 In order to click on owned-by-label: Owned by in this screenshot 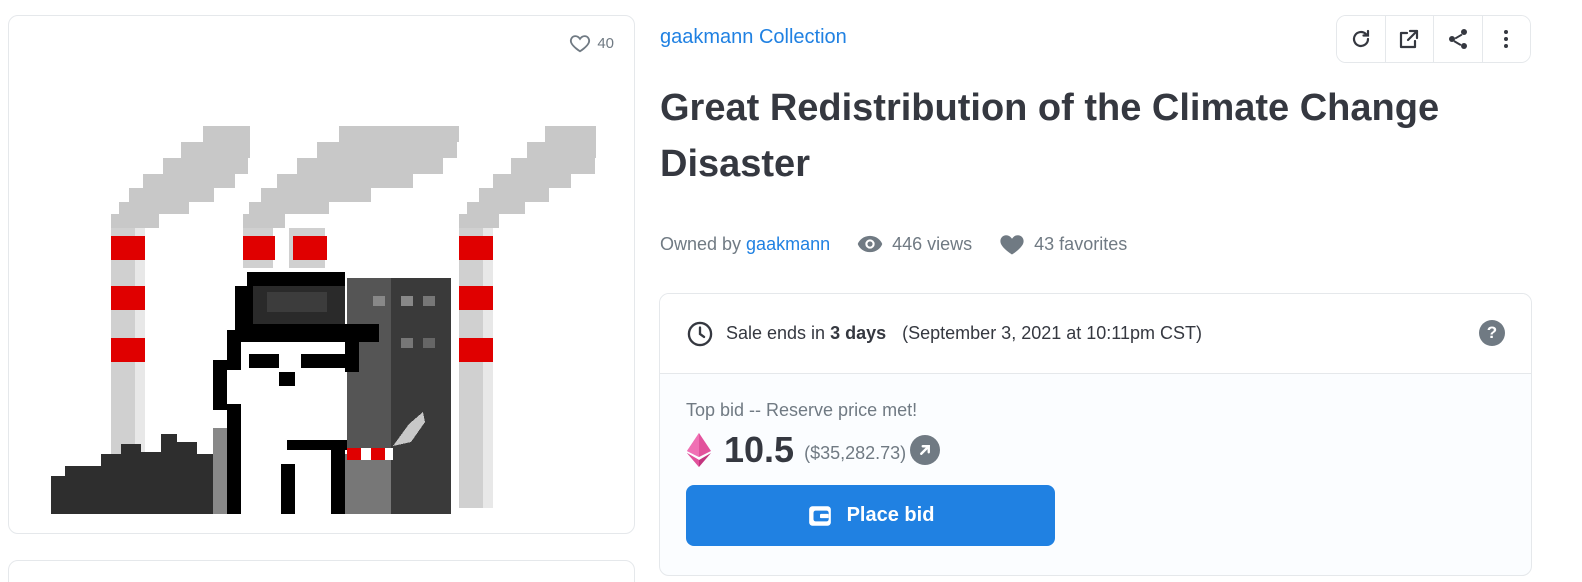, I will do `click(701, 243)`.